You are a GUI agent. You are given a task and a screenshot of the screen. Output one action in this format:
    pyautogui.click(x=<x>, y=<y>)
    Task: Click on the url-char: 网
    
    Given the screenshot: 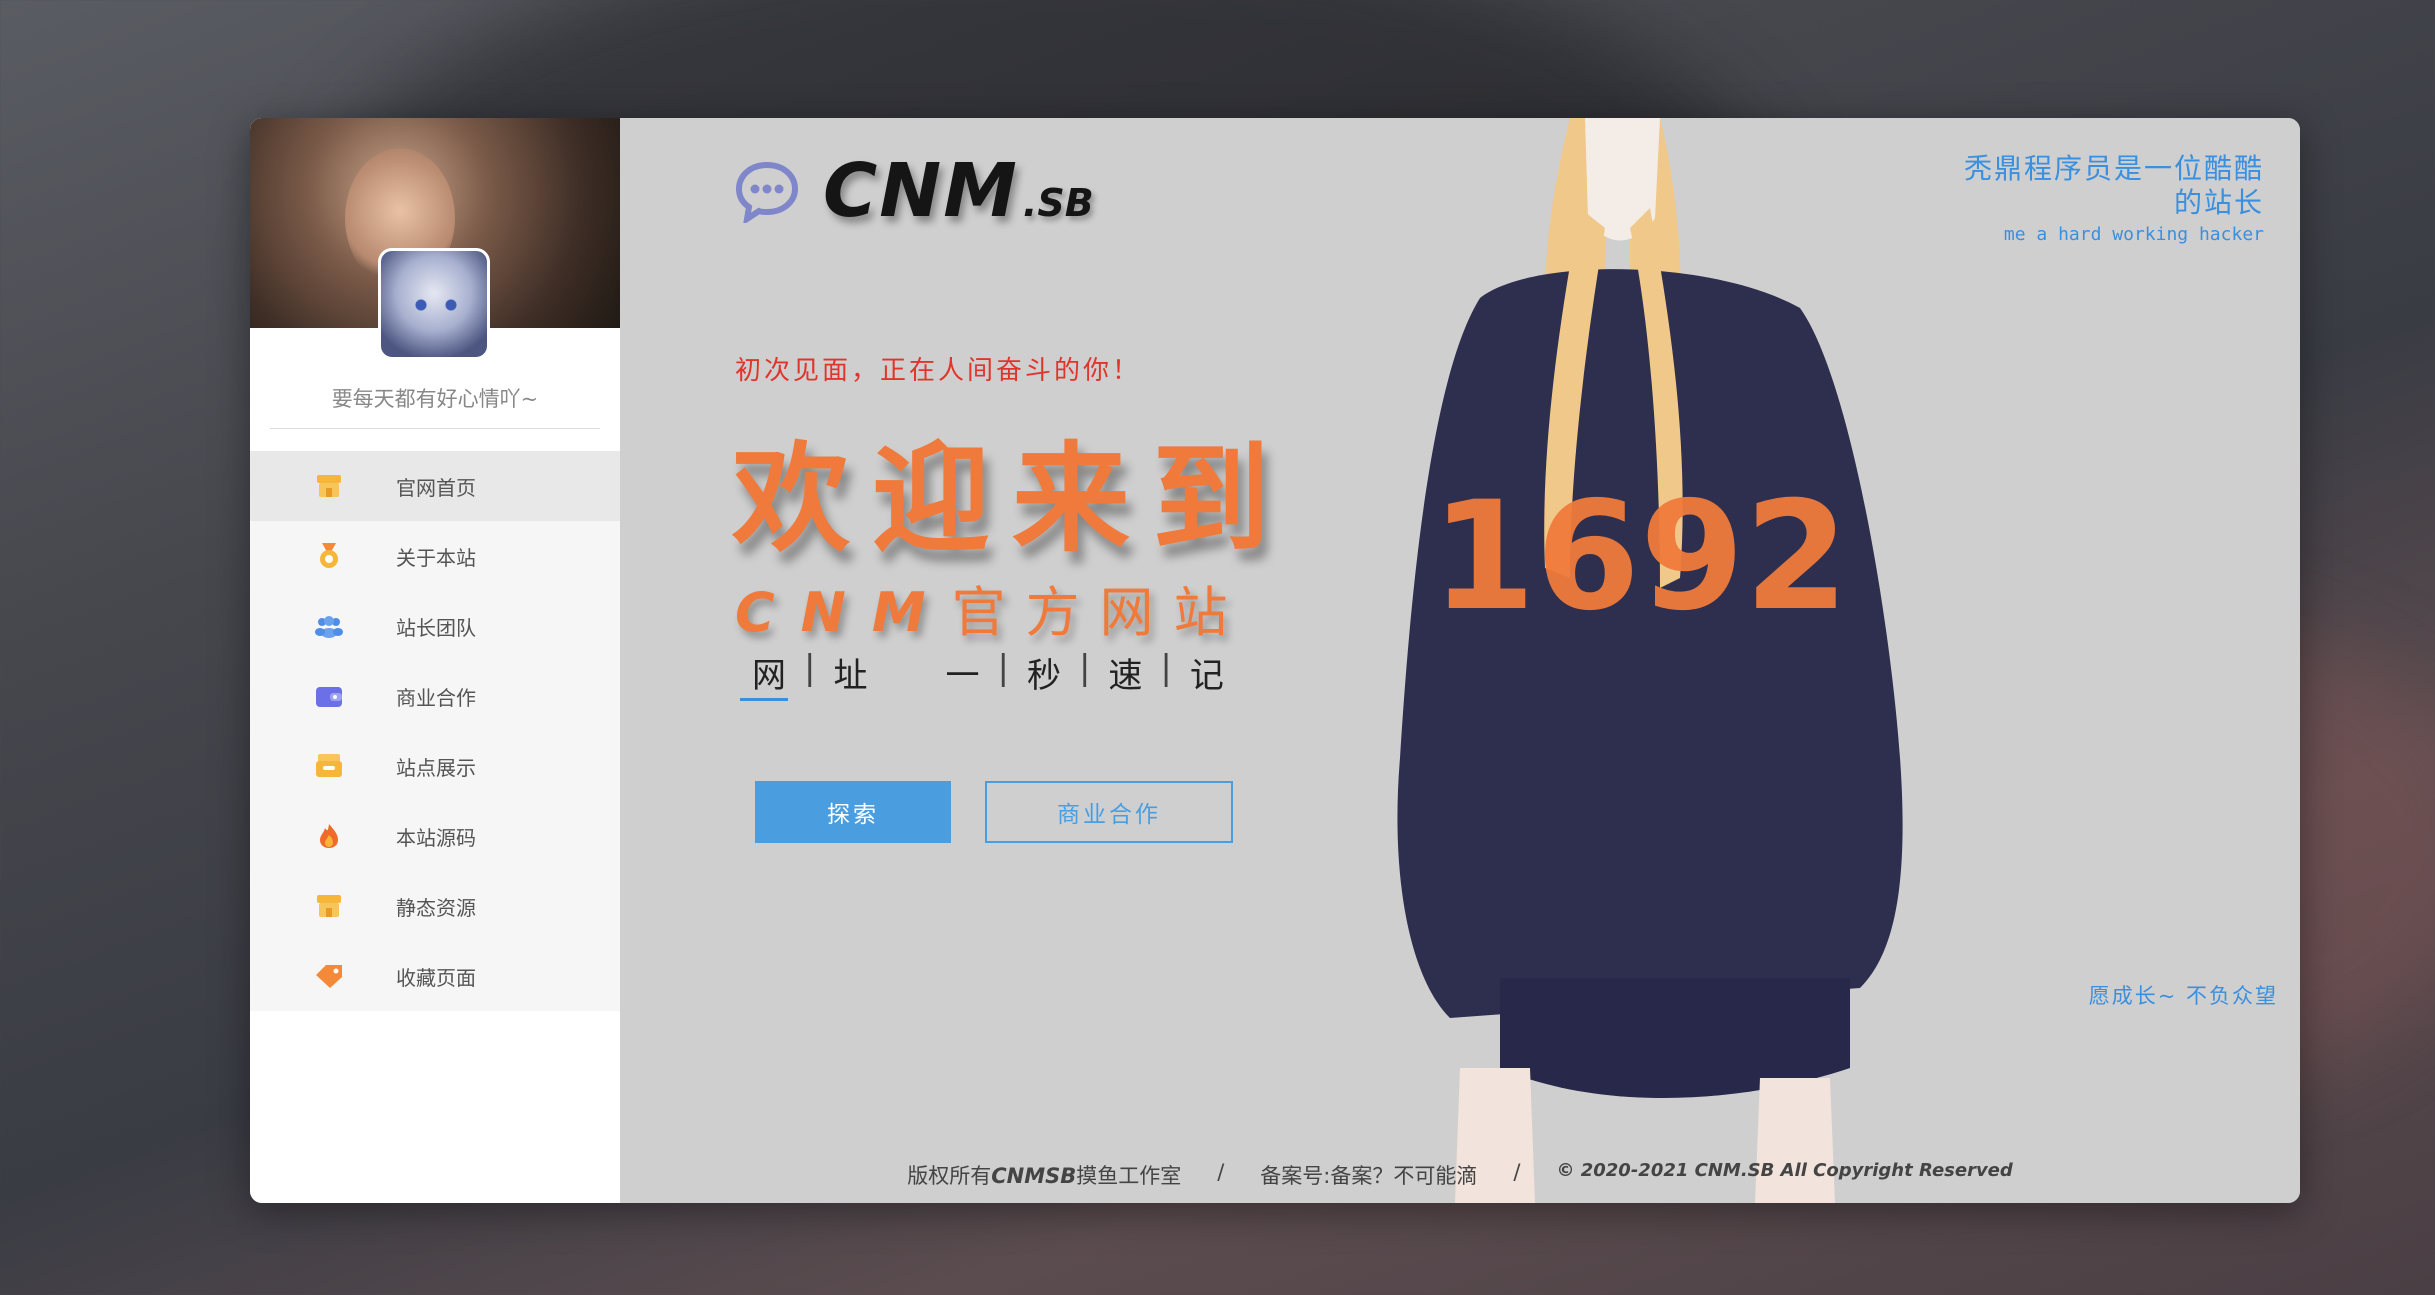 What is the action you would take?
    pyautogui.click(x=771, y=676)
    